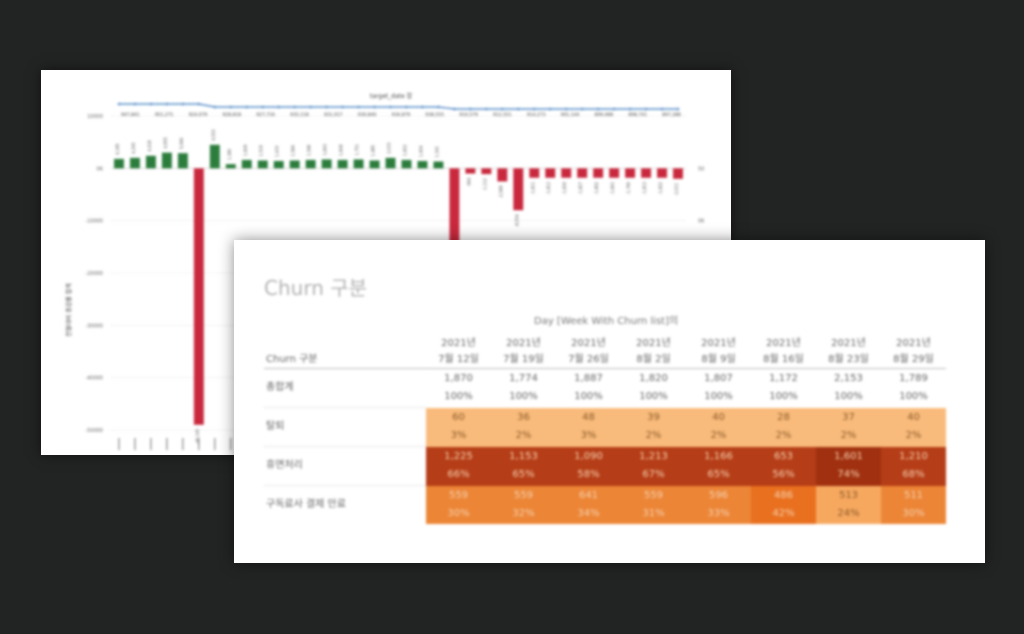 This screenshot has width=1024, height=634. I want to click on table-cell: 596 33%, so click(718, 504).